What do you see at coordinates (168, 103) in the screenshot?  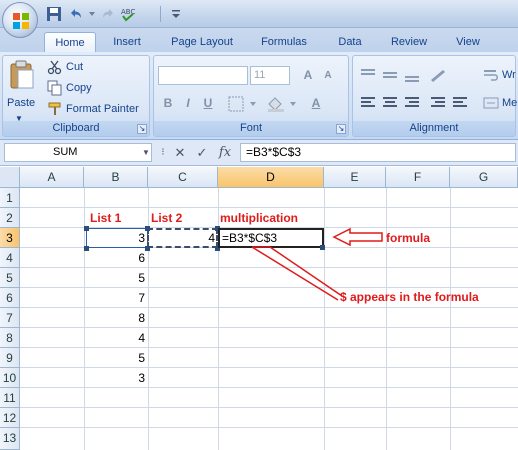 I see `bold-button: B` at bounding box center [168, 103].